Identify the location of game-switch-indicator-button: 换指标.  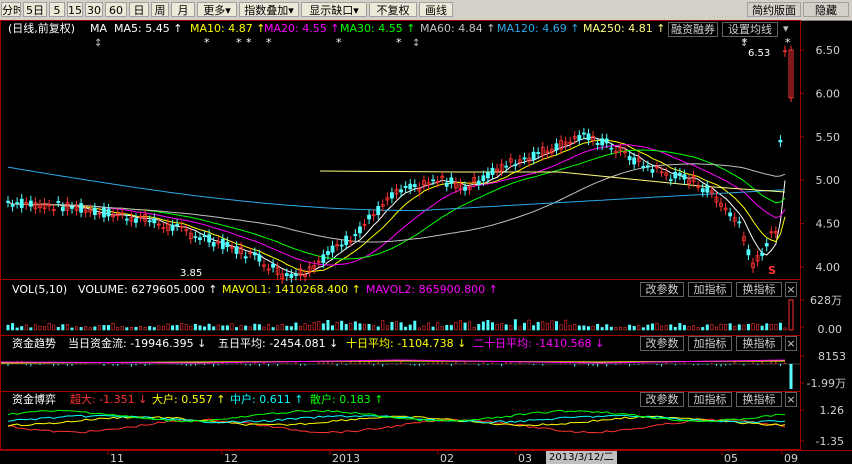
(759, 399).